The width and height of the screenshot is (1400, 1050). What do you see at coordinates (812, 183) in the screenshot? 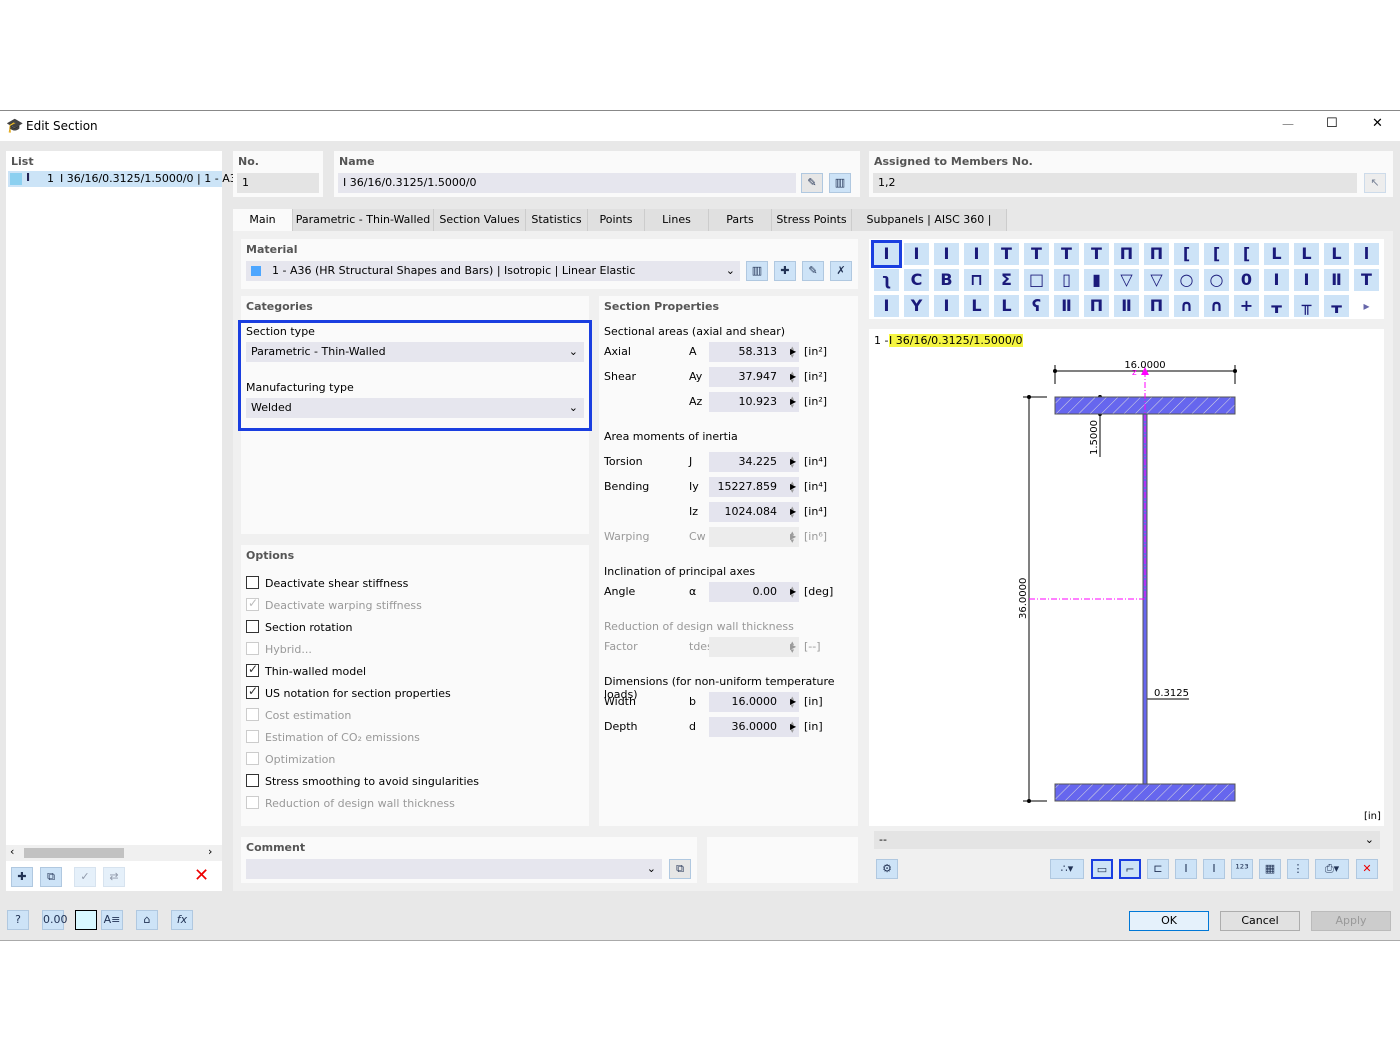
I see `edit-name-icon: ✎` at bounding box center [812, 183].